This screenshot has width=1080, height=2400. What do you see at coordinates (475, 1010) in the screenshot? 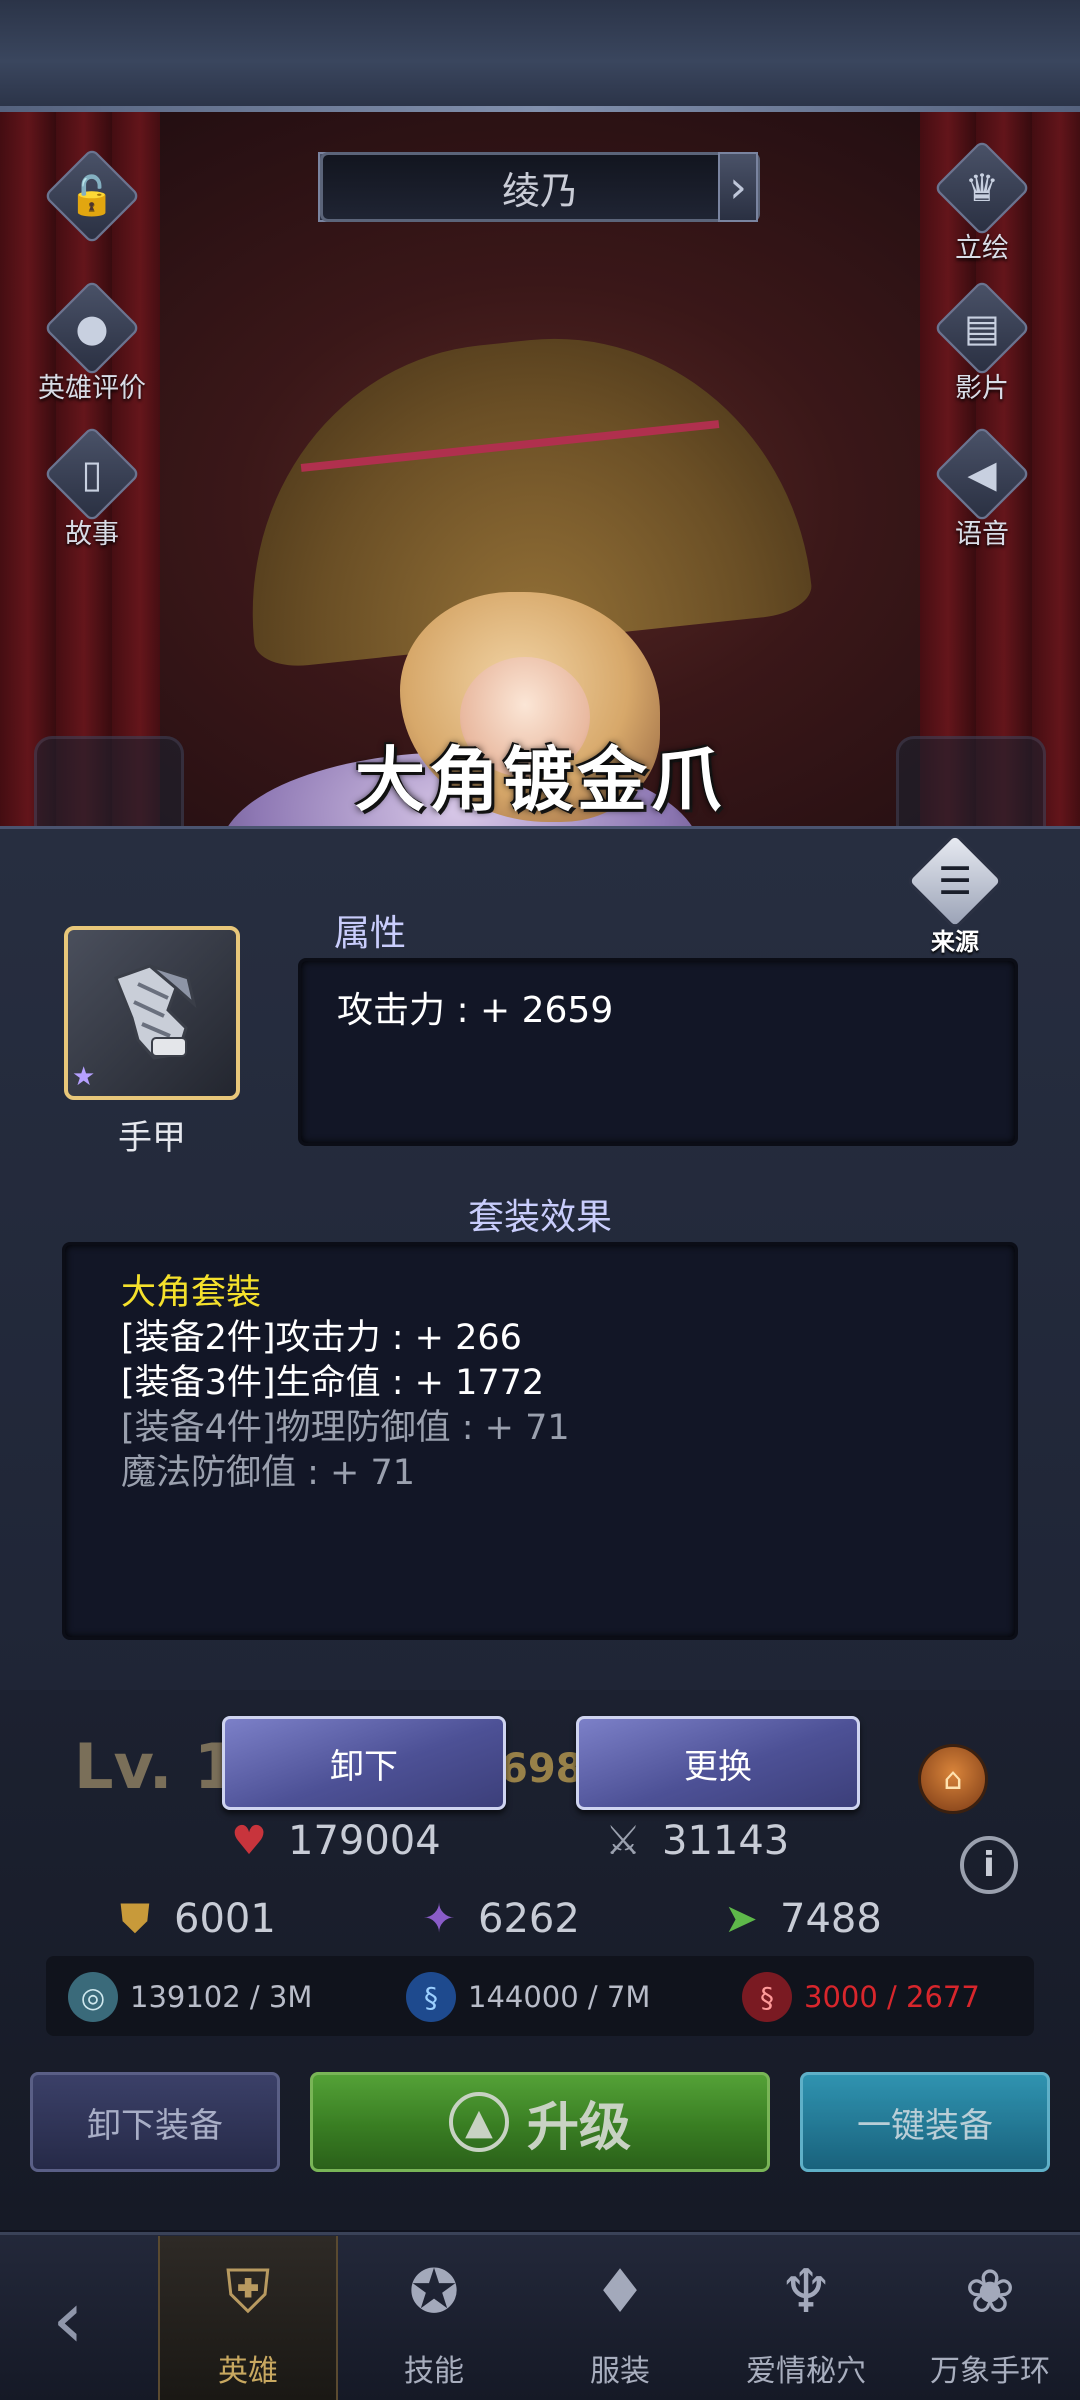
I see `attribute-attack: 攻击力 : + 2659` at bounding box center [475, 1010].